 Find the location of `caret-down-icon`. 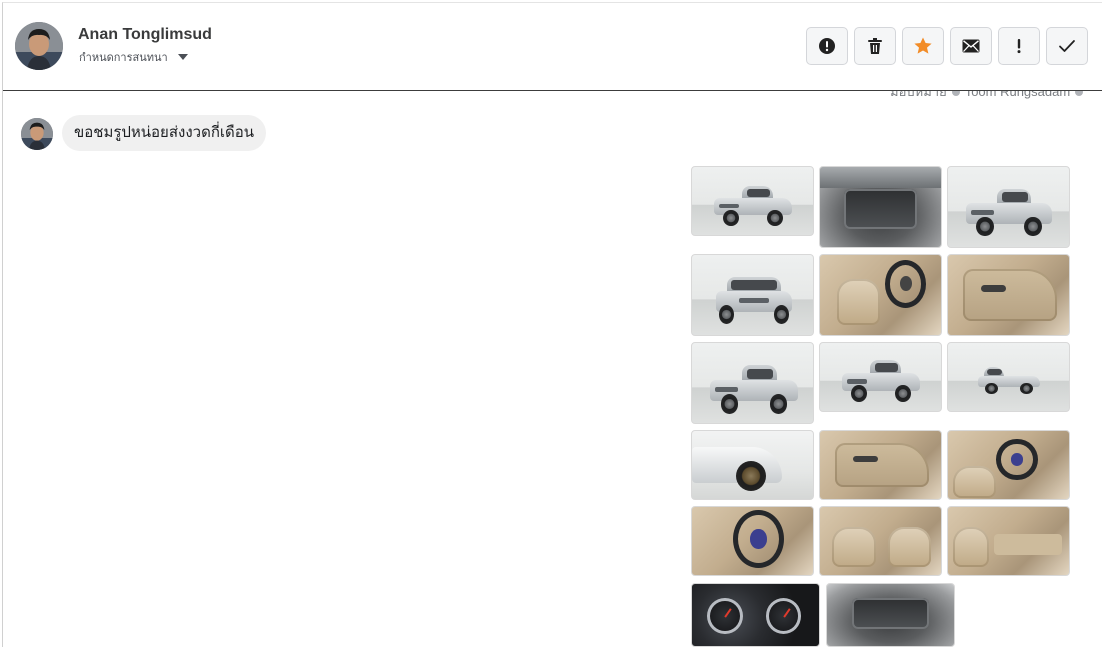

caret-down-icon is located at coordinates (182, 57).